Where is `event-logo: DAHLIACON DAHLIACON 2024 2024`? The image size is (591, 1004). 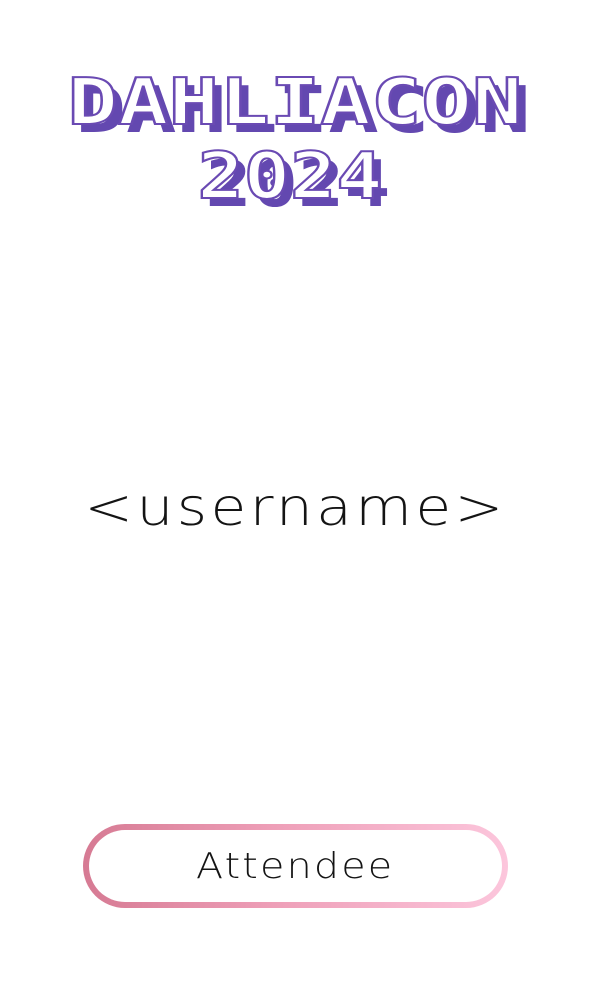
event-logo: DAHLIACON DAHLIACON 2024 2024 is located at coordinates (295, 142).